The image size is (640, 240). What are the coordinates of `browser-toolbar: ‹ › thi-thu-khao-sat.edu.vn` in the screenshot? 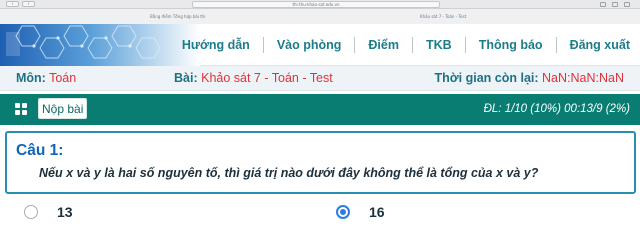 It's located at (320, 4).